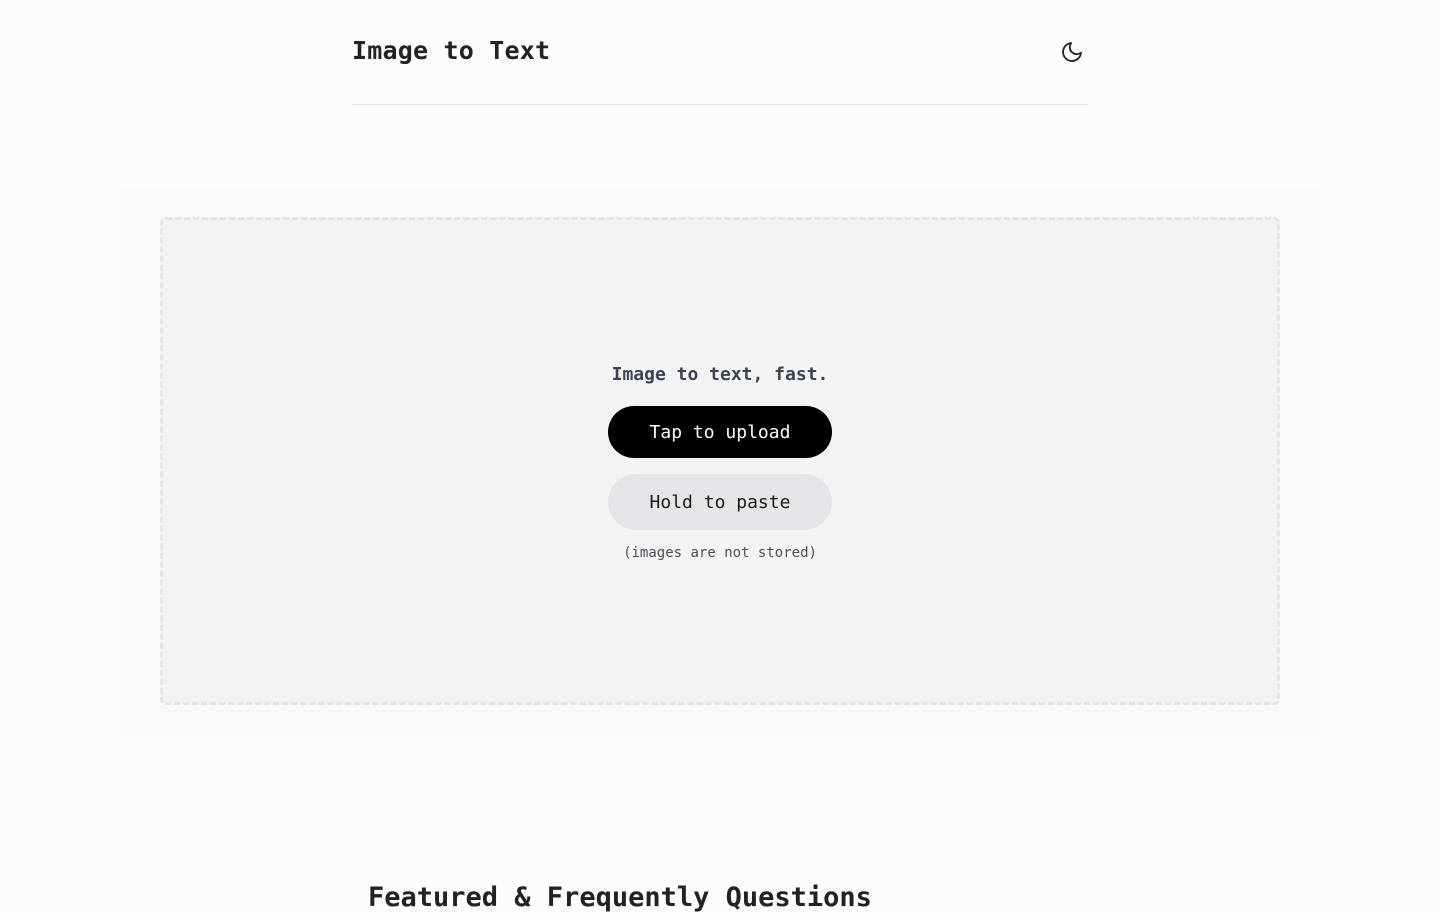  Describe the element at coordinates (720, 502) in the screenshot. I see `paste-button: Hold to paste` at that location.